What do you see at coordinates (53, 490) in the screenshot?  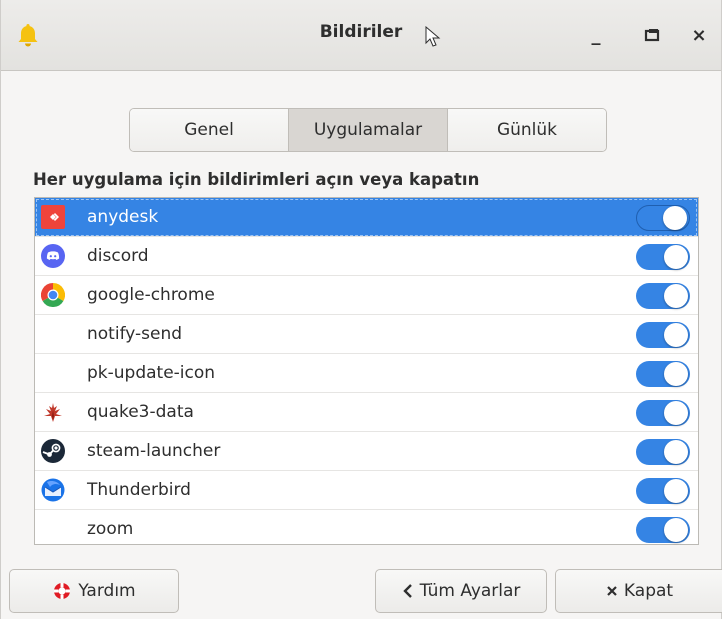 I see `thunderbird-icon` at bounding box center [53, 490].